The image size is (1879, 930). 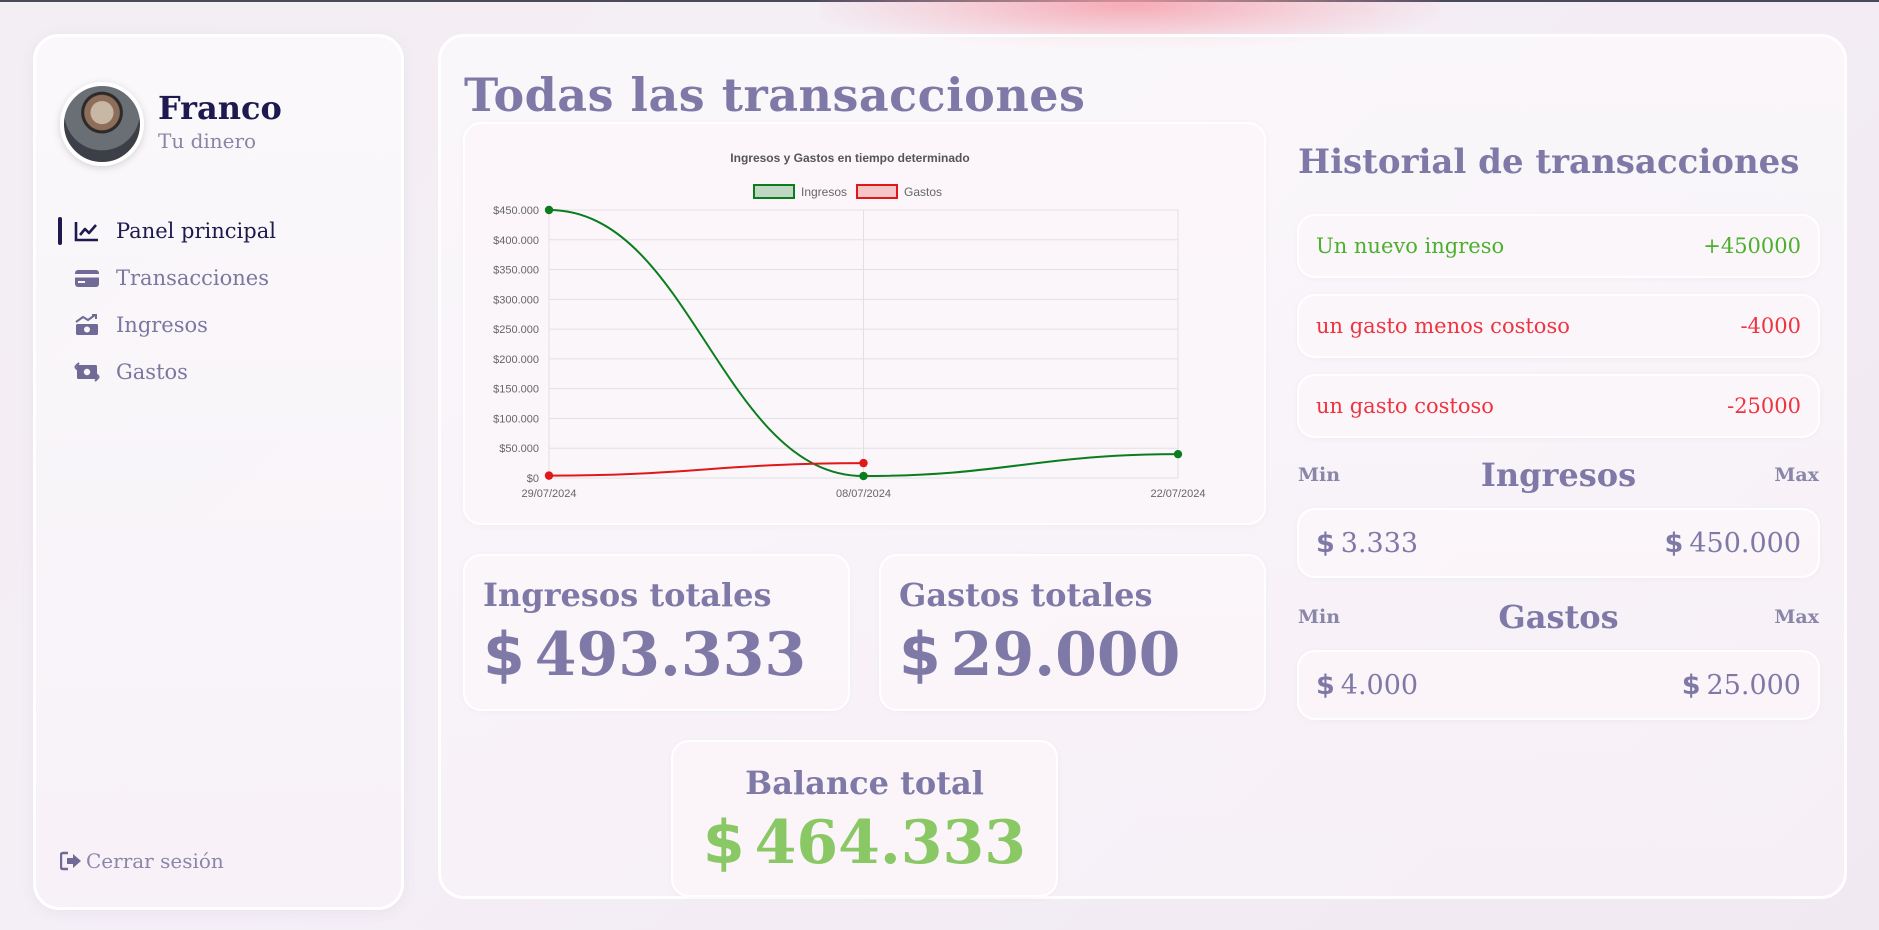 I want to click on y-tick-label: $0, so click(x=533, y=479).